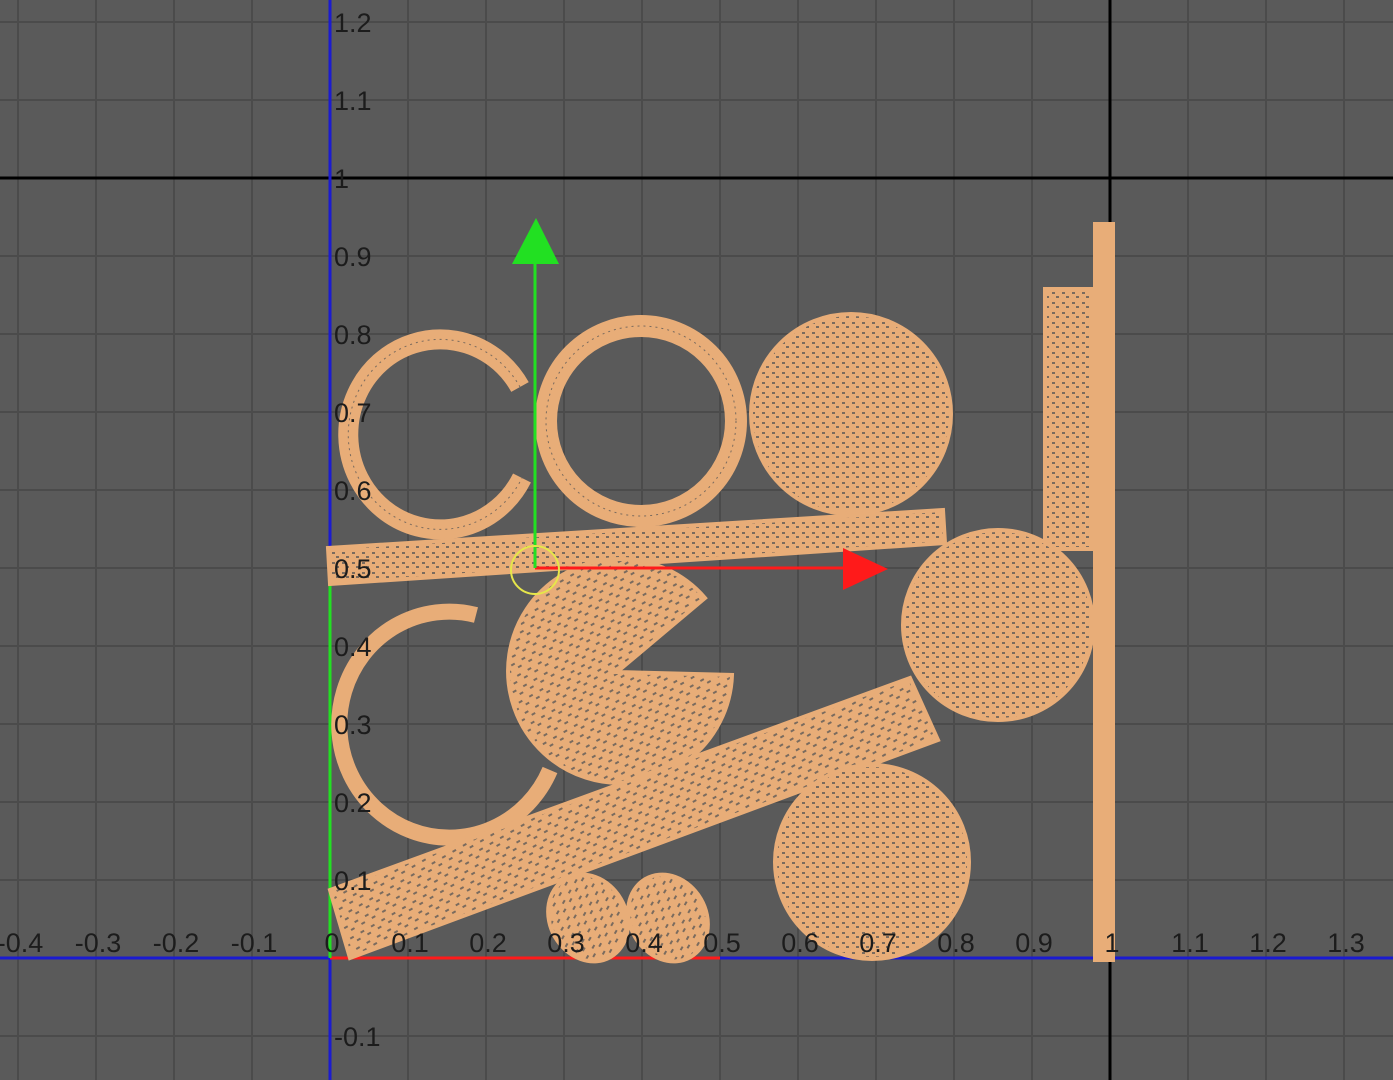  Describe the element at coordinates (353, 101) in the screenshot. I see `y-tick-label: 1.1` at that location.